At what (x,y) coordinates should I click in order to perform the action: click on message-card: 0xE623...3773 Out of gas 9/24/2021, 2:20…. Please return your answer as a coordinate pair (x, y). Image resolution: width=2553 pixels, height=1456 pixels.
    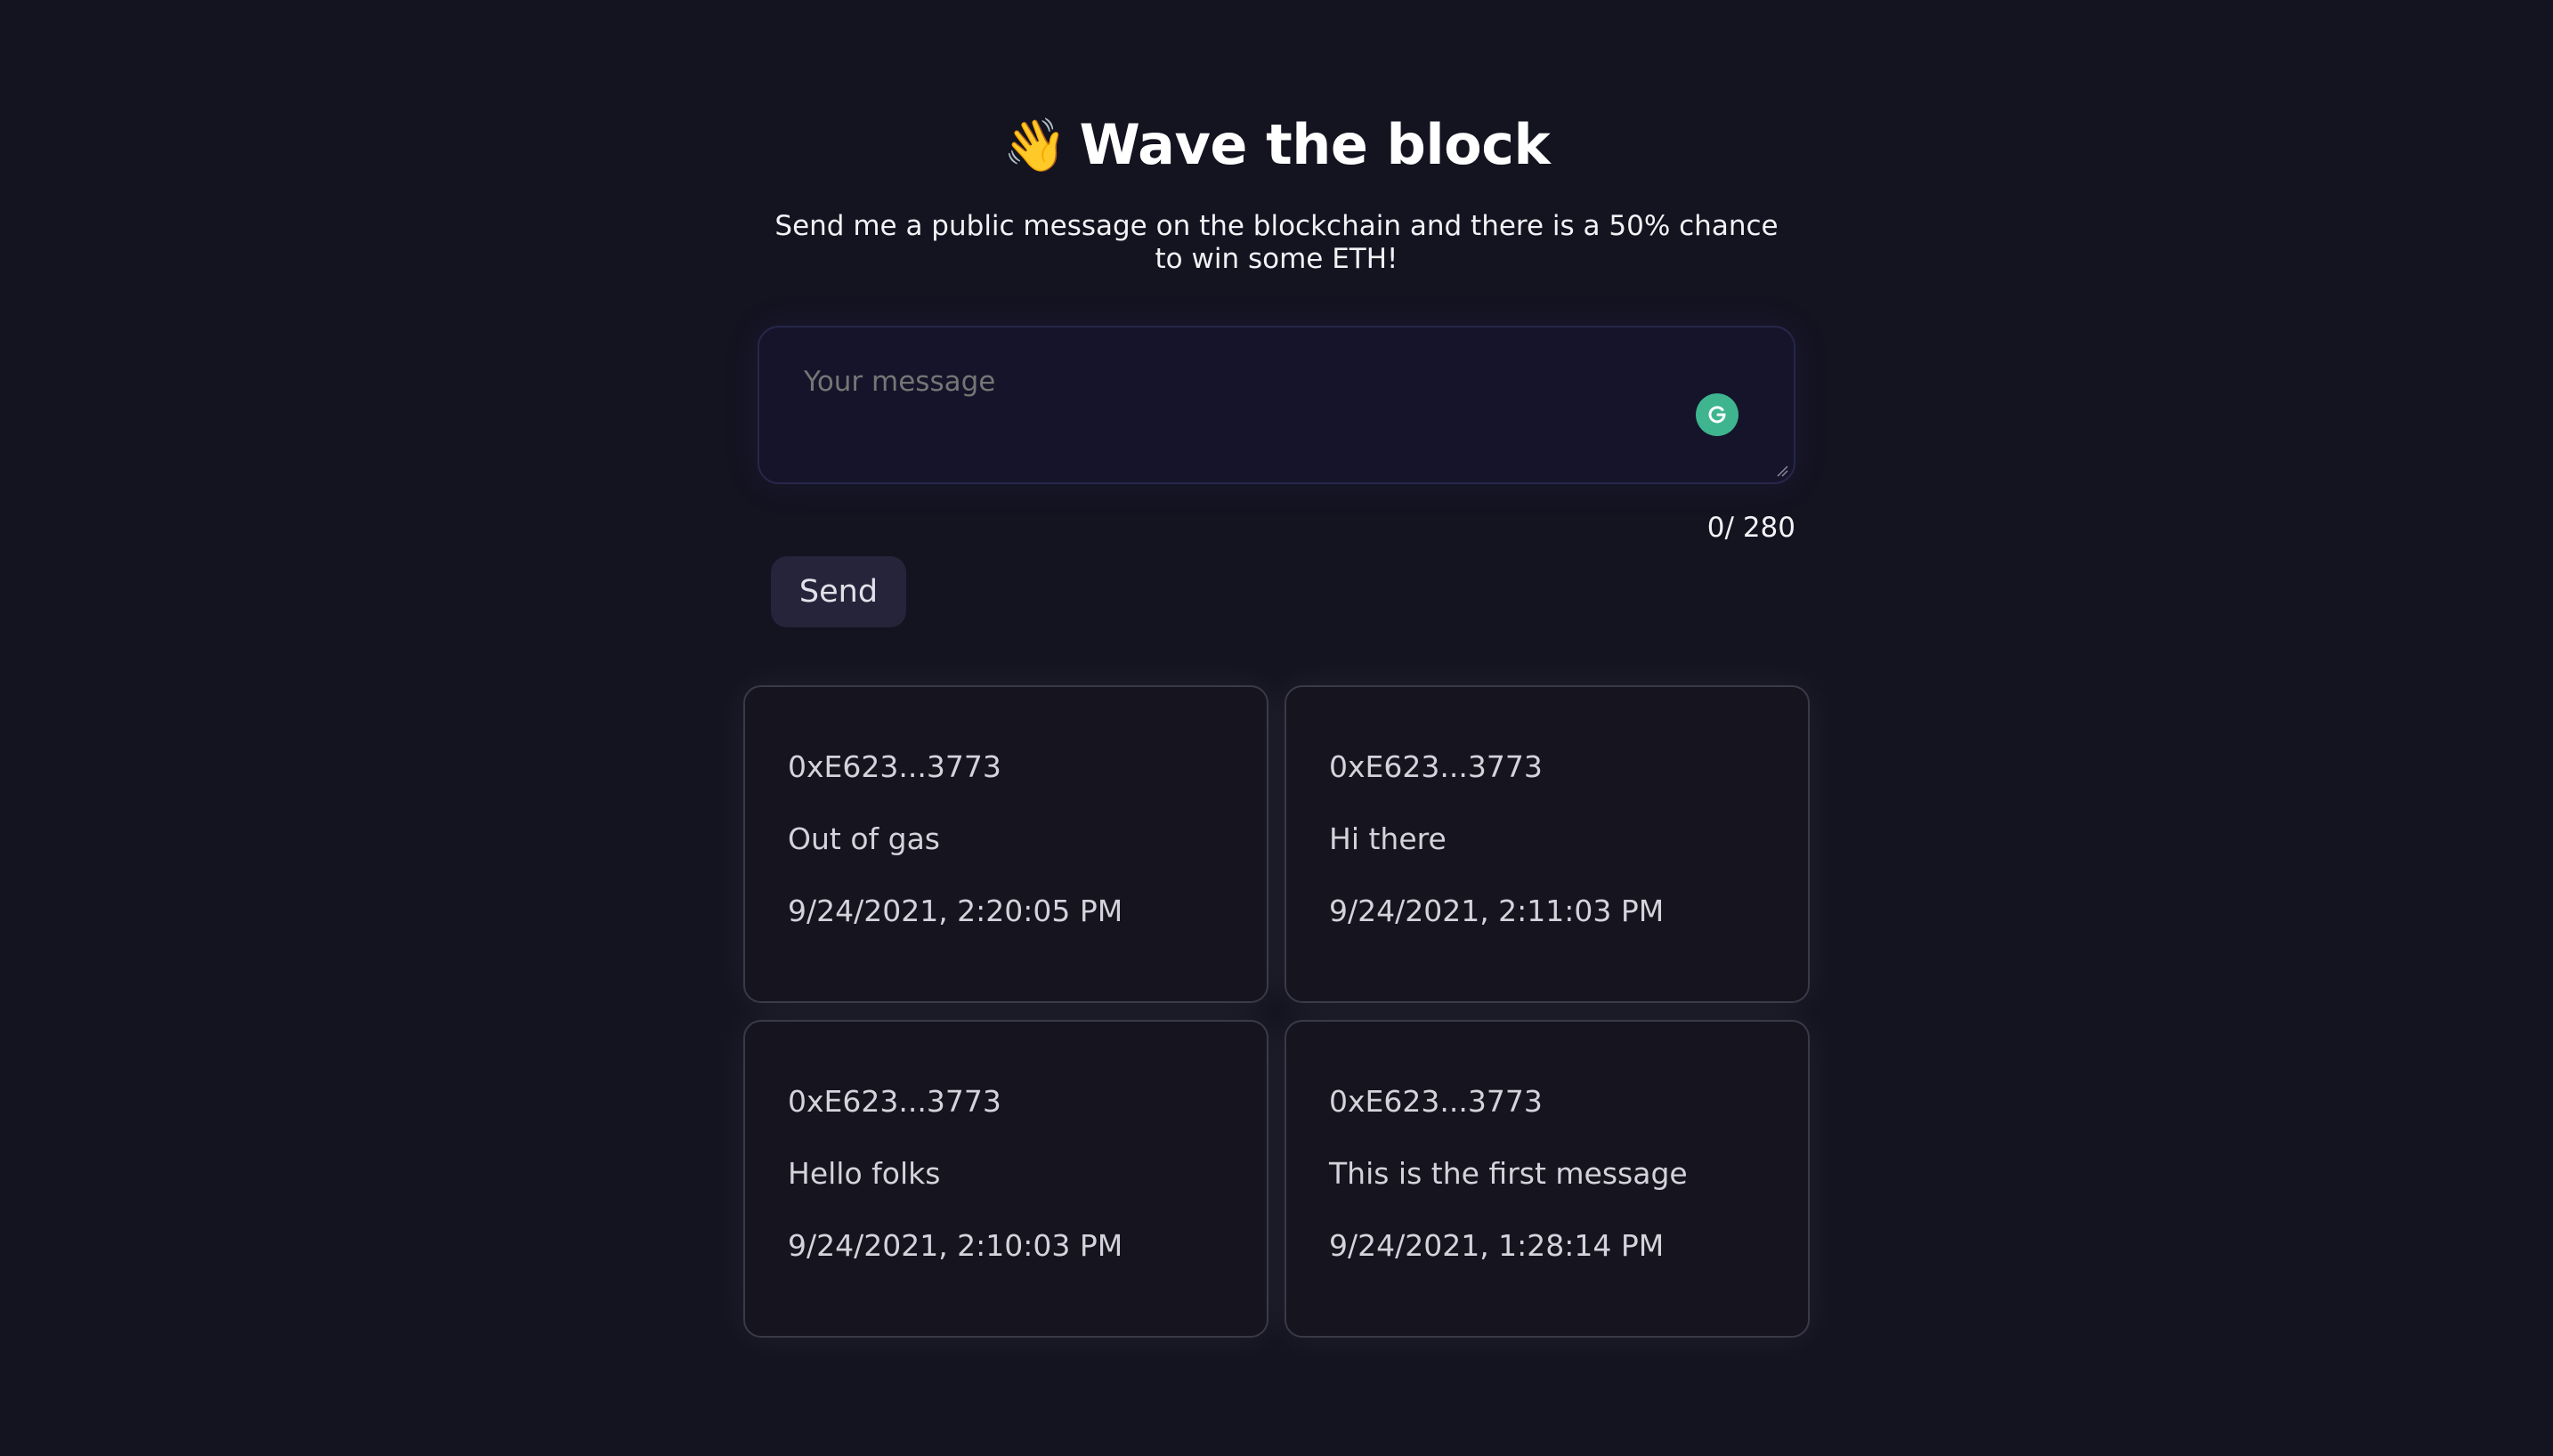
    Looking at the image, I should click on (1005, 844).